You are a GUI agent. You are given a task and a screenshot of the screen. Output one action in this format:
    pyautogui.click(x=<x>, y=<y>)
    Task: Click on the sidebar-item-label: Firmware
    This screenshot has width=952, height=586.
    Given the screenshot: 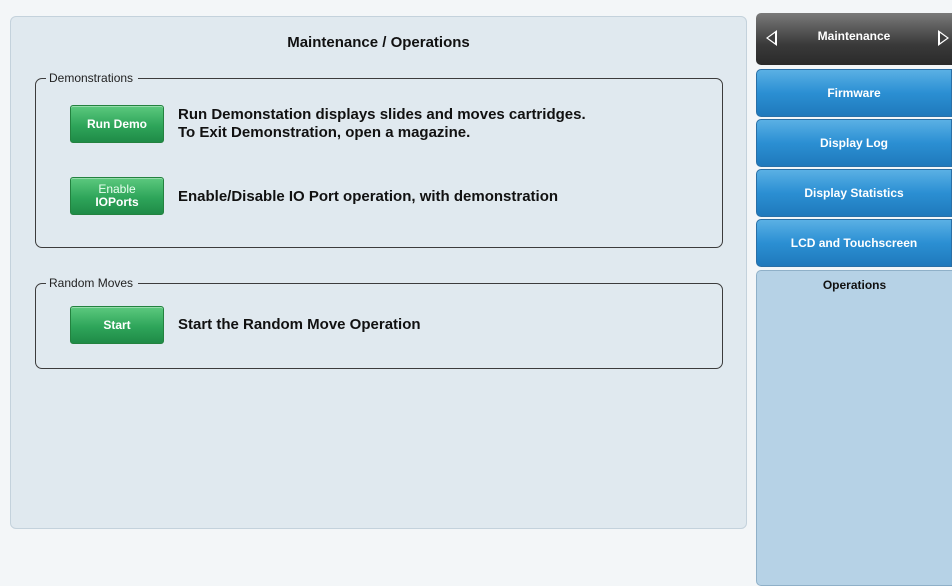 What is the action you would take?
    pyautogui.click(x=854, y=93)
    